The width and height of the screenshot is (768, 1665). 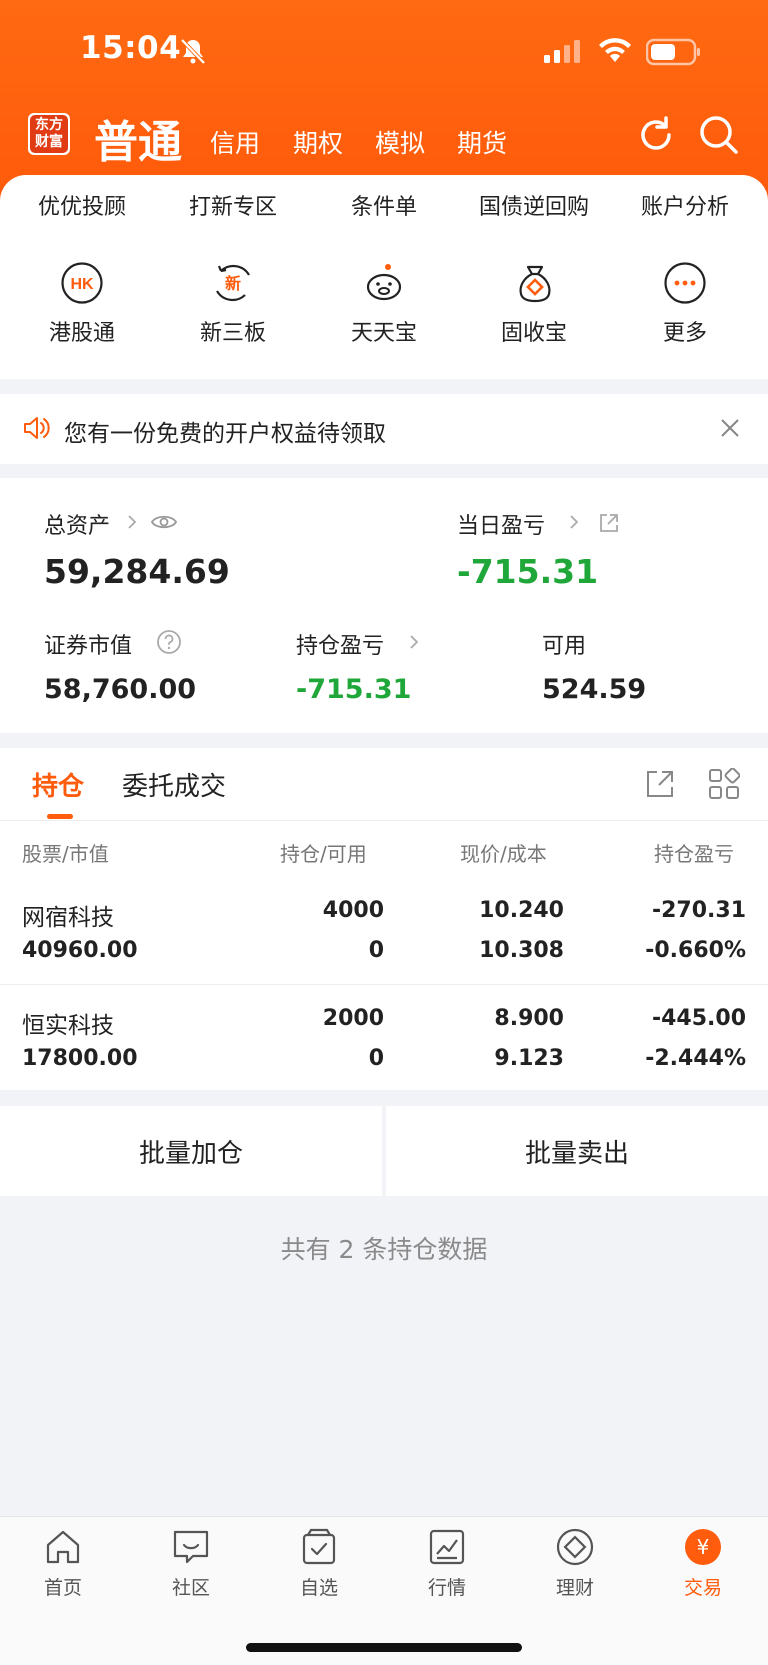 What do you see at coordinates (235, 142) in the screenshot?
I see `account-tab-credit: 信用` at bounding box center [235, 142].